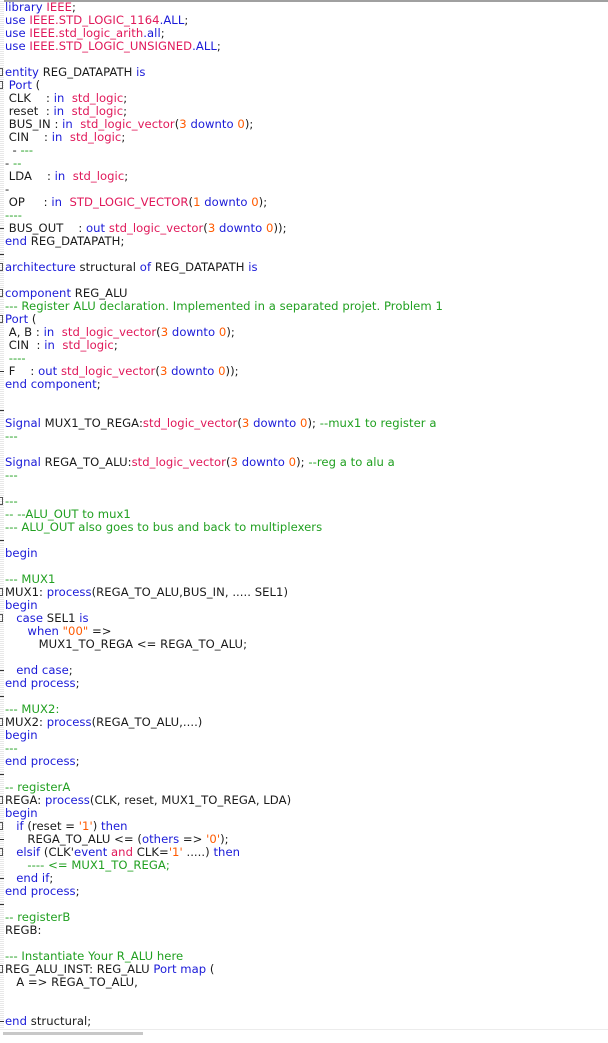 The width and height of the screenshot is (608, 1043). Describe the element at coordinates (304, 46) in the screenshot. I see `code-line: use IEEE.STD_LOGIC_UNSIGNED.ALL;` at that location.